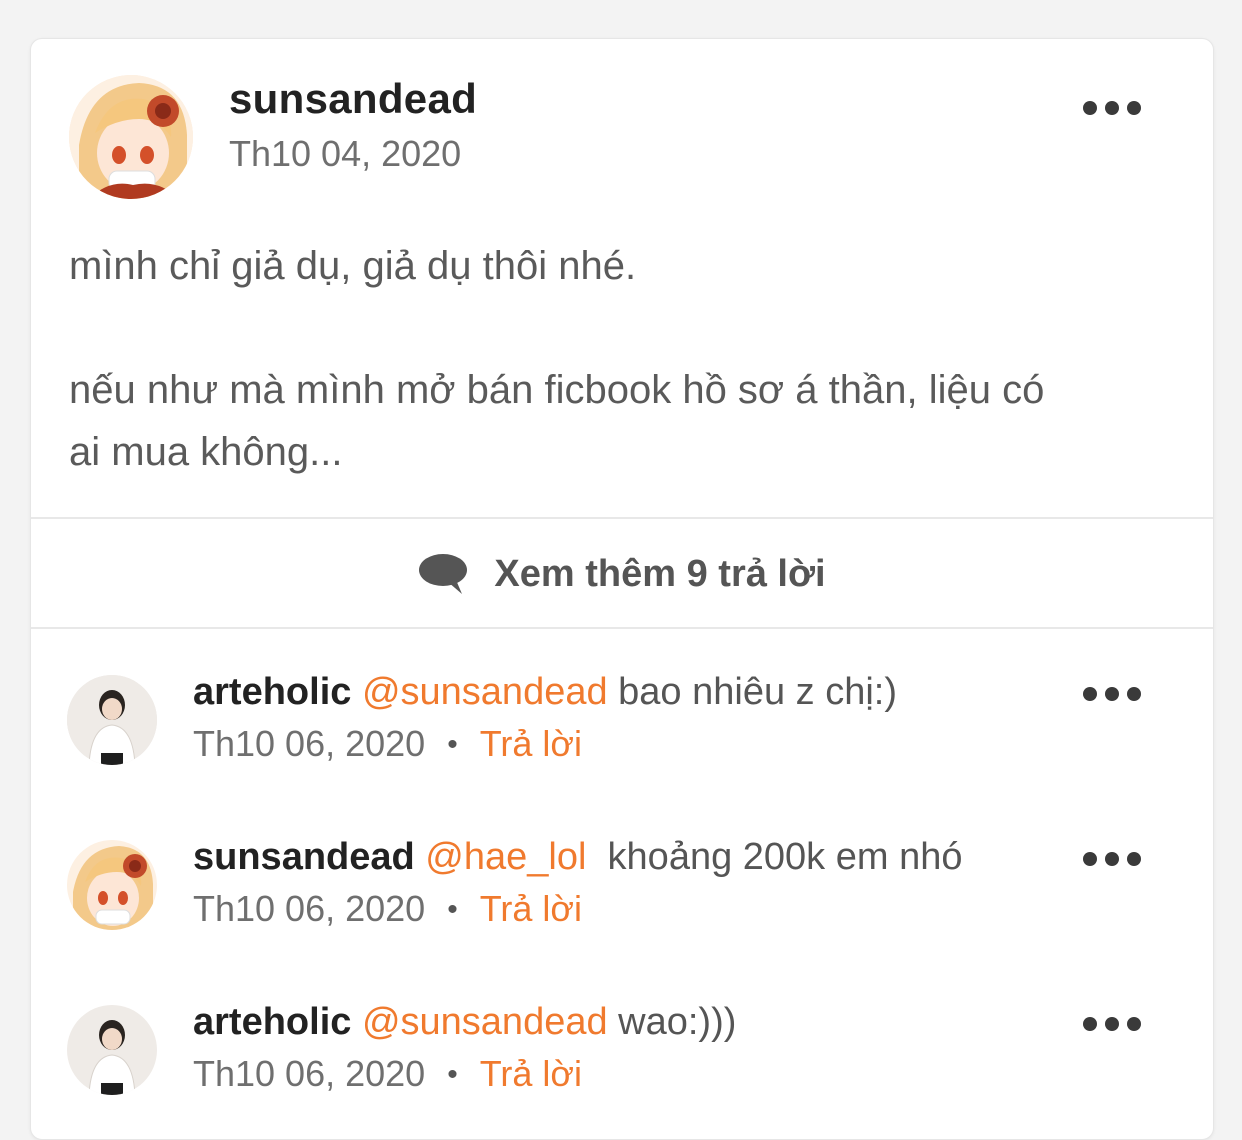 This screenshot has height=1140, width=1242. What do you see at coordinates (304, 857) in the screenshot?
I see `reply-author: sunsandead` at bounding box center [304, 857].